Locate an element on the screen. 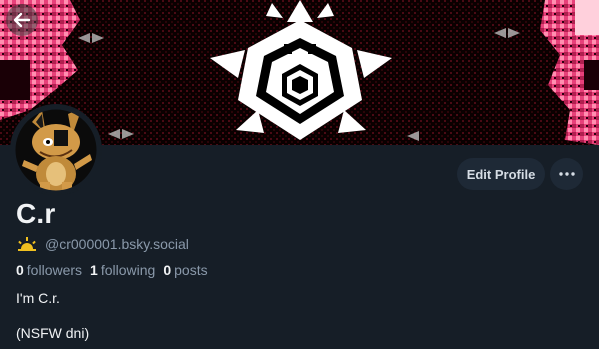  sun-icon is located at coordinates (27, 244).